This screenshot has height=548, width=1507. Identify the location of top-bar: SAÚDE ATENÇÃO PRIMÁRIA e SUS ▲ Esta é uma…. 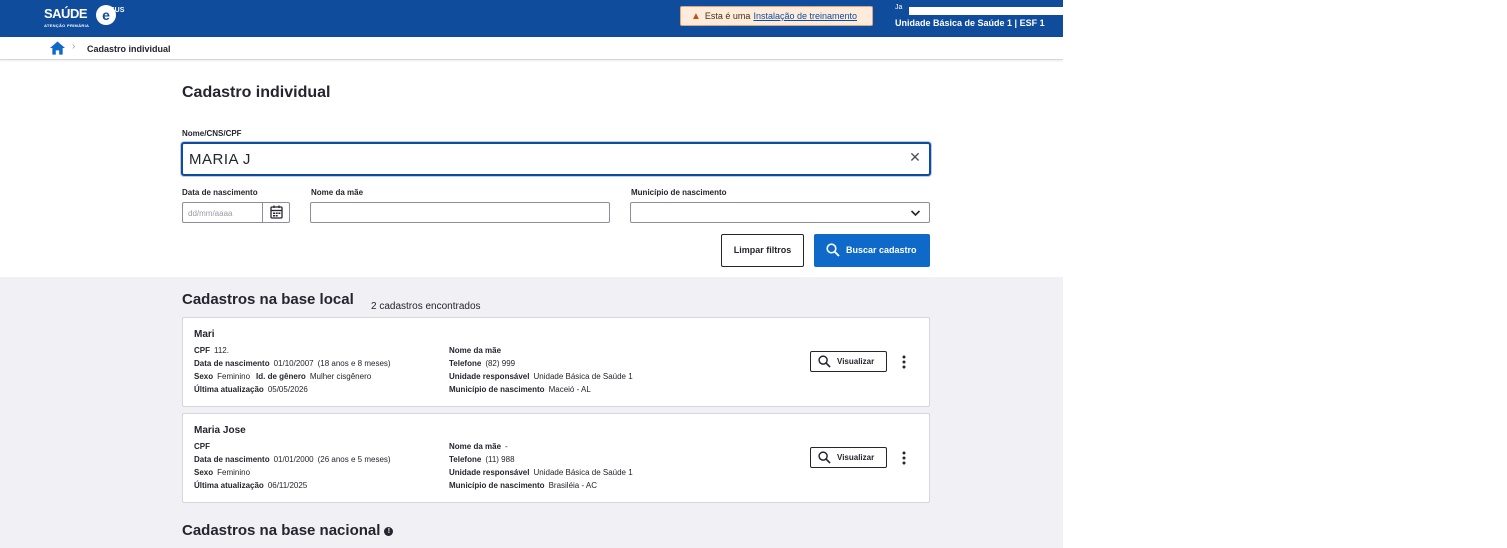
(531, 18).